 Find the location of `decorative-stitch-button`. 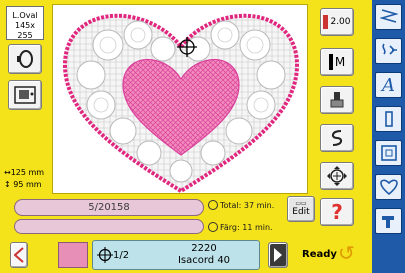

decorative-stitch-button is located at coordinates (388, 51).